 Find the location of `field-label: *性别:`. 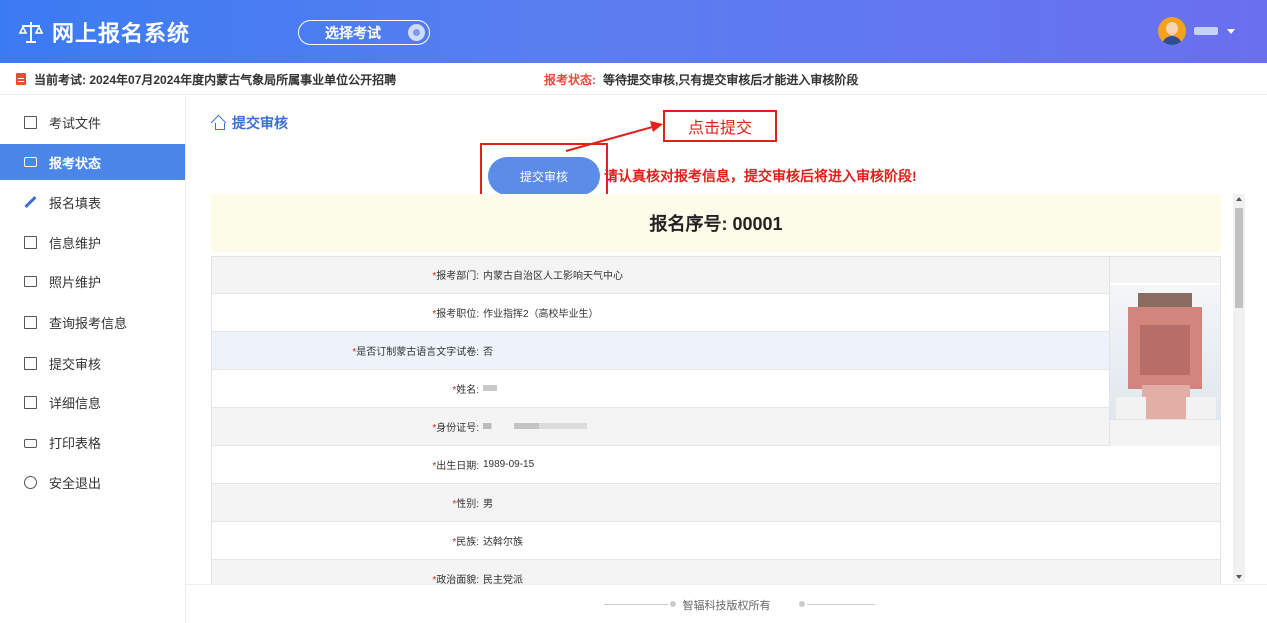

field-label: *性别: is located at coordinates (465, 504).